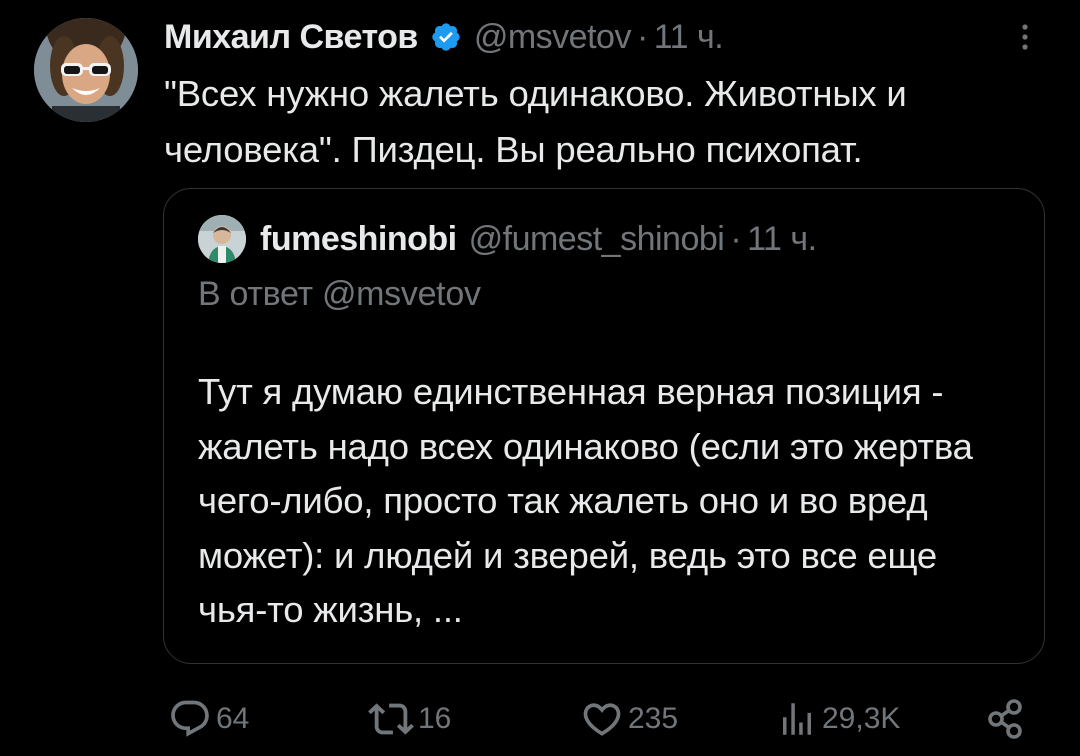 This screenshot has width=1080, height=756. Describe the element at coordinates (222, 239) in the screenshot. I see `quote-author-avatar` at that location.